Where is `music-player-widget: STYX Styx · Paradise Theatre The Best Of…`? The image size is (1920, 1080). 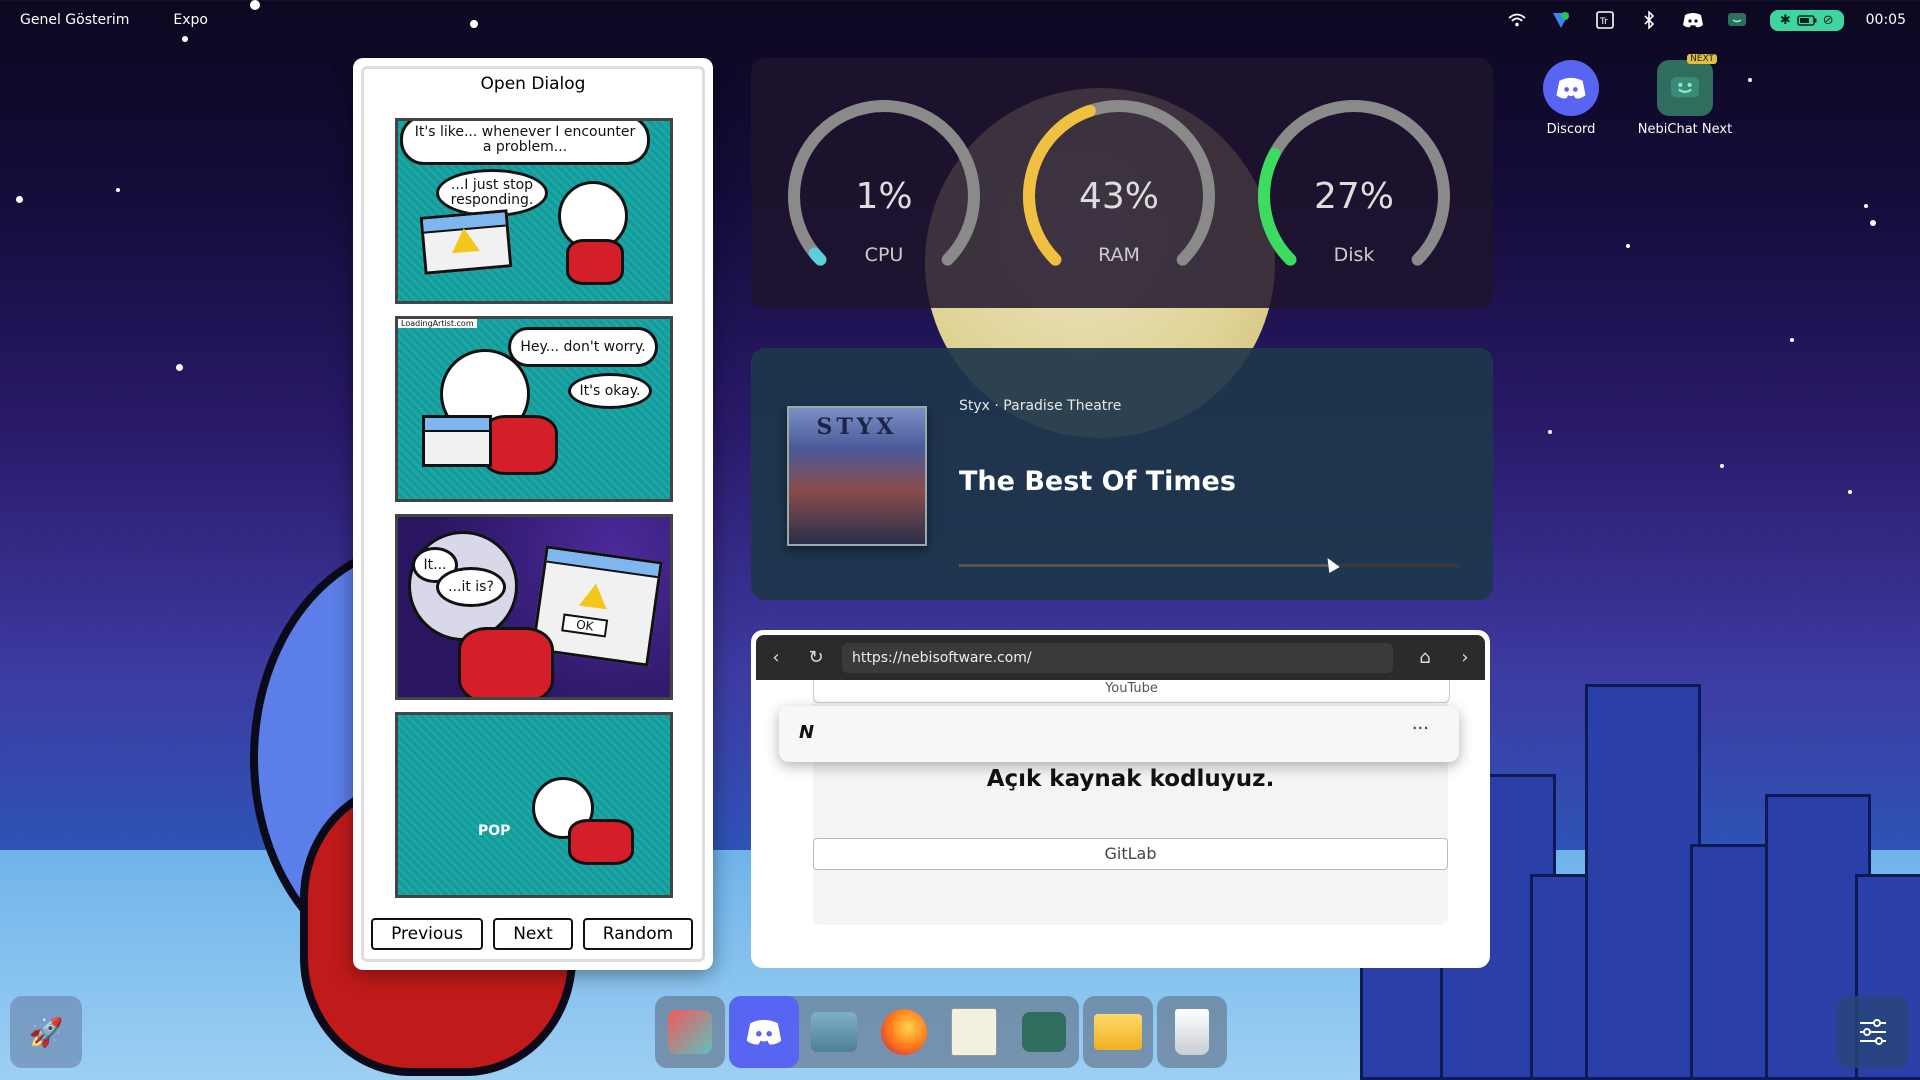
music-player-widget: STYX Styx · Paradise Theatre The Best Of… is located at coordinates (1122, 474).